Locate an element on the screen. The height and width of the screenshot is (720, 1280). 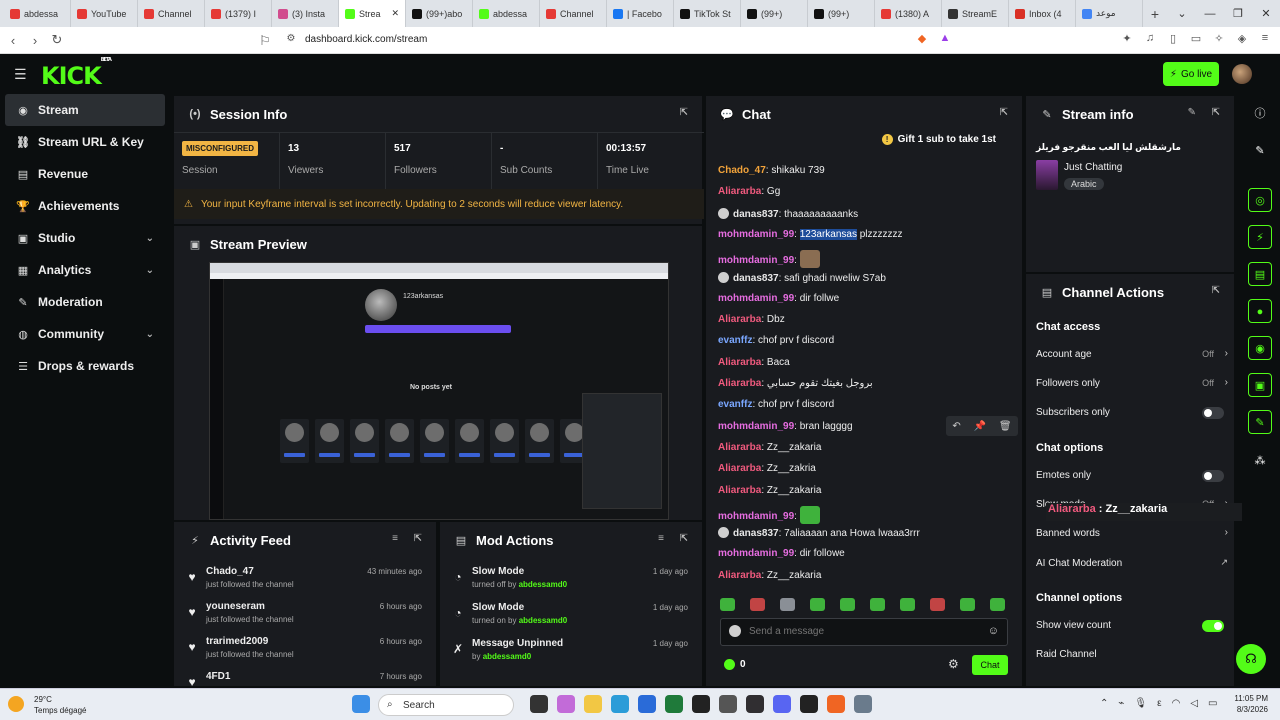
banned-words-setting: Banned words › is located at coordinates (1130, 534).